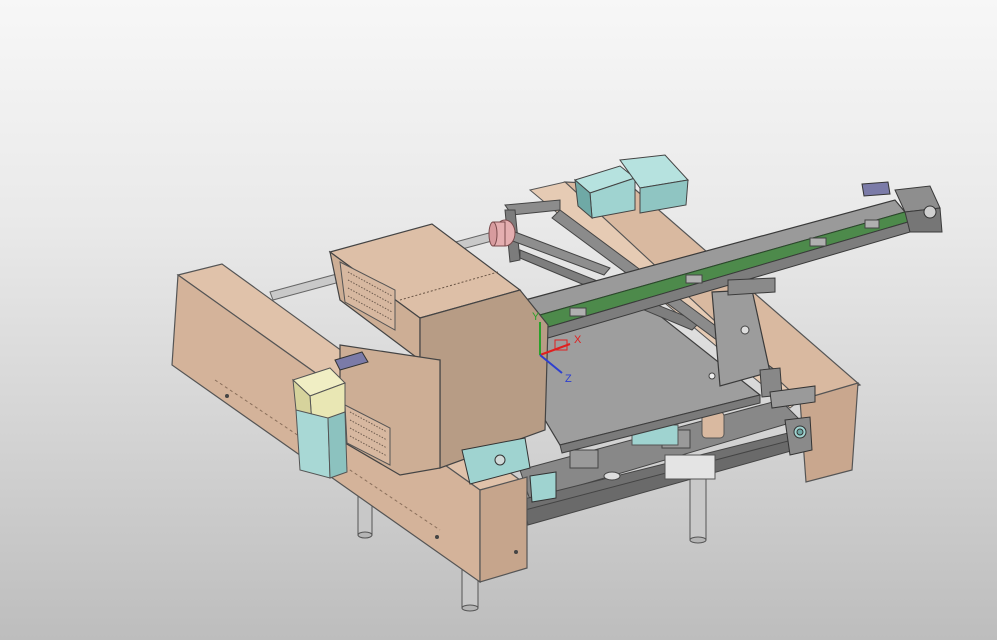 This screenshot has height=640, width=997. What do you see at coordinates (698, 505) in the screenshot?
I see `leg-right` at bounding box center [698, 505].